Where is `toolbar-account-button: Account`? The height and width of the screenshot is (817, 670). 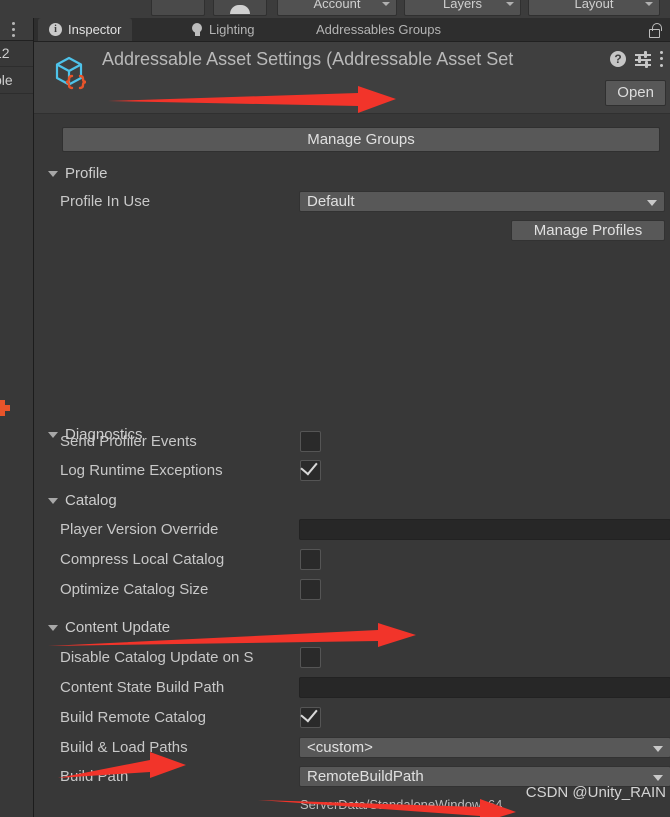 toolbar-account-button: Account is located at coordinates (337, 8).